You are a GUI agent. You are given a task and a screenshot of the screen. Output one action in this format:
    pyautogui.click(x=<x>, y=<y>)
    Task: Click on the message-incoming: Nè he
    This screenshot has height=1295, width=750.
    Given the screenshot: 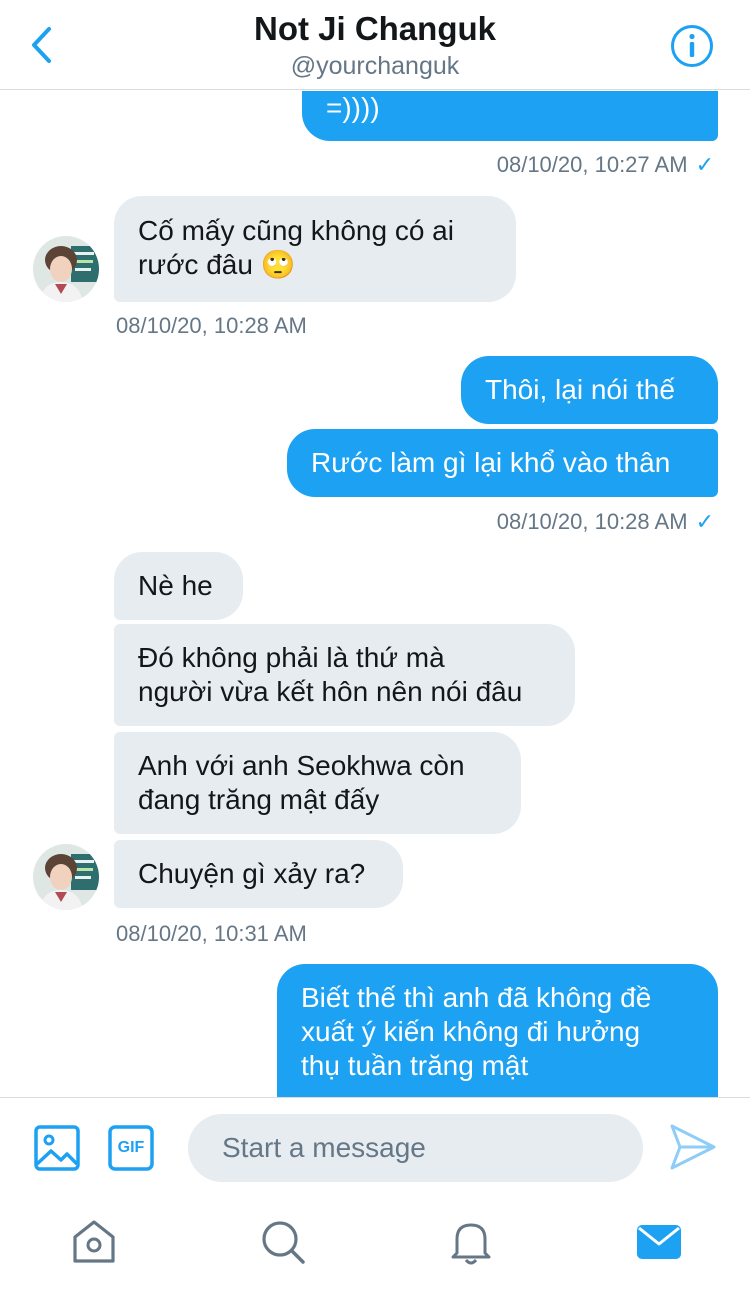 What is the action you would take?
    pyautogui.click(x=178, y=586)
    